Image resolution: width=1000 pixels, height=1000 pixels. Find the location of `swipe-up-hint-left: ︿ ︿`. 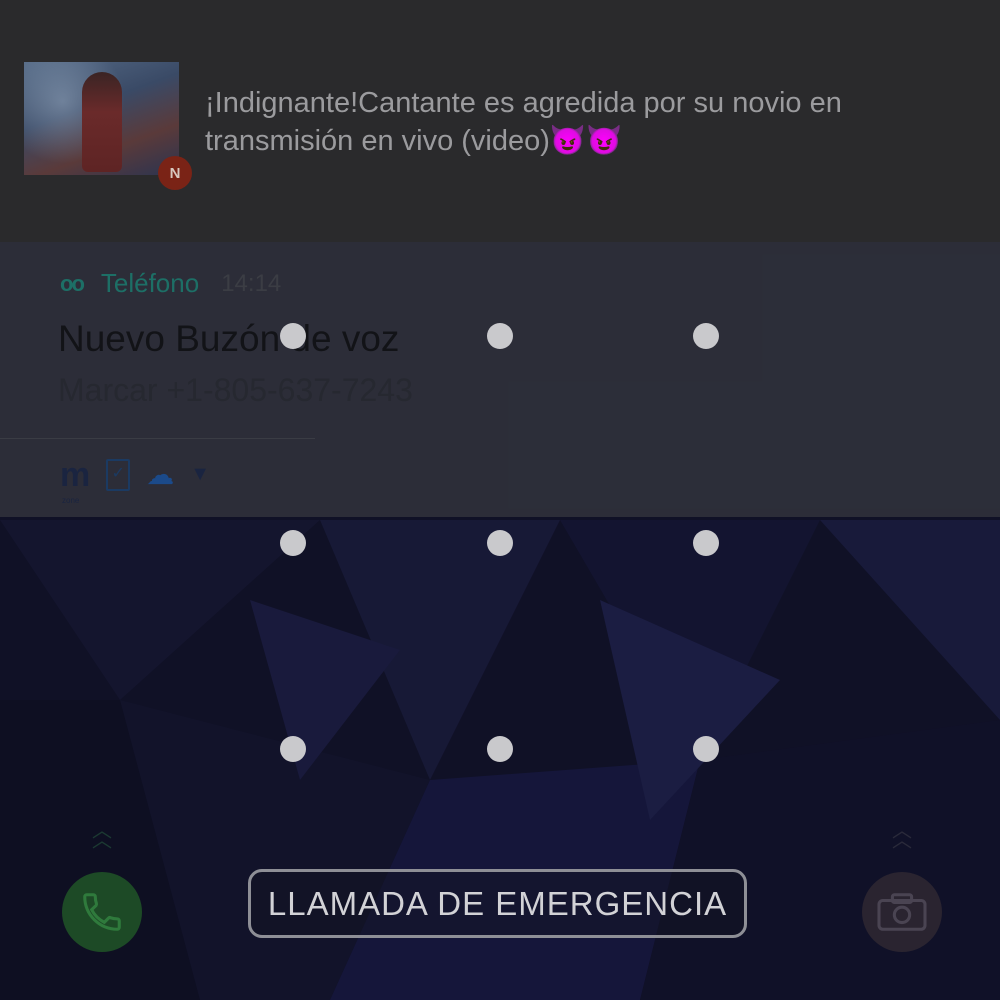

swipe-up-hint-left: ︿ ︿ is located at coordinates (102, 836).